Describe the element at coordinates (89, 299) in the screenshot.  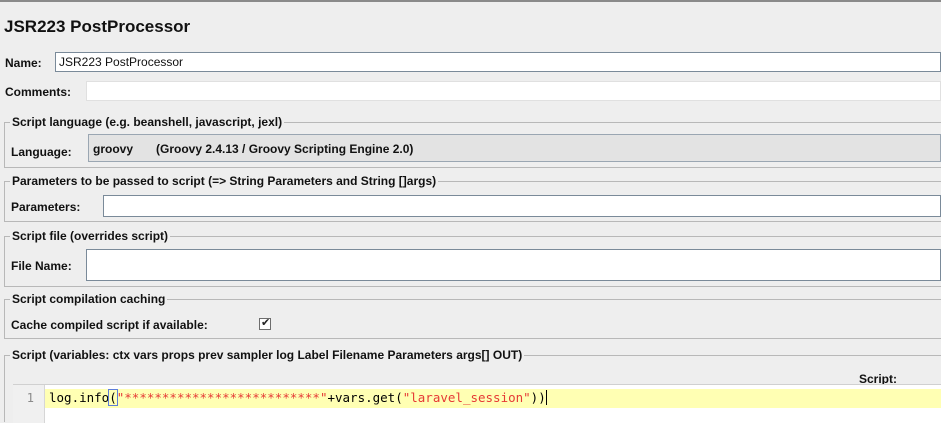
I see `caching-legend: Script compilation caching` at that location.